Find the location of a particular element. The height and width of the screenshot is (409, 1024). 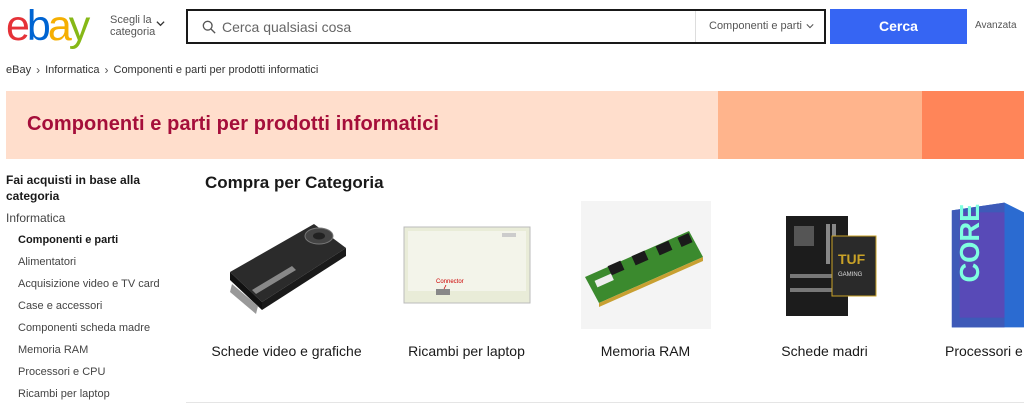

cpu-box-image: CORE is located at coordinates (974, 265).